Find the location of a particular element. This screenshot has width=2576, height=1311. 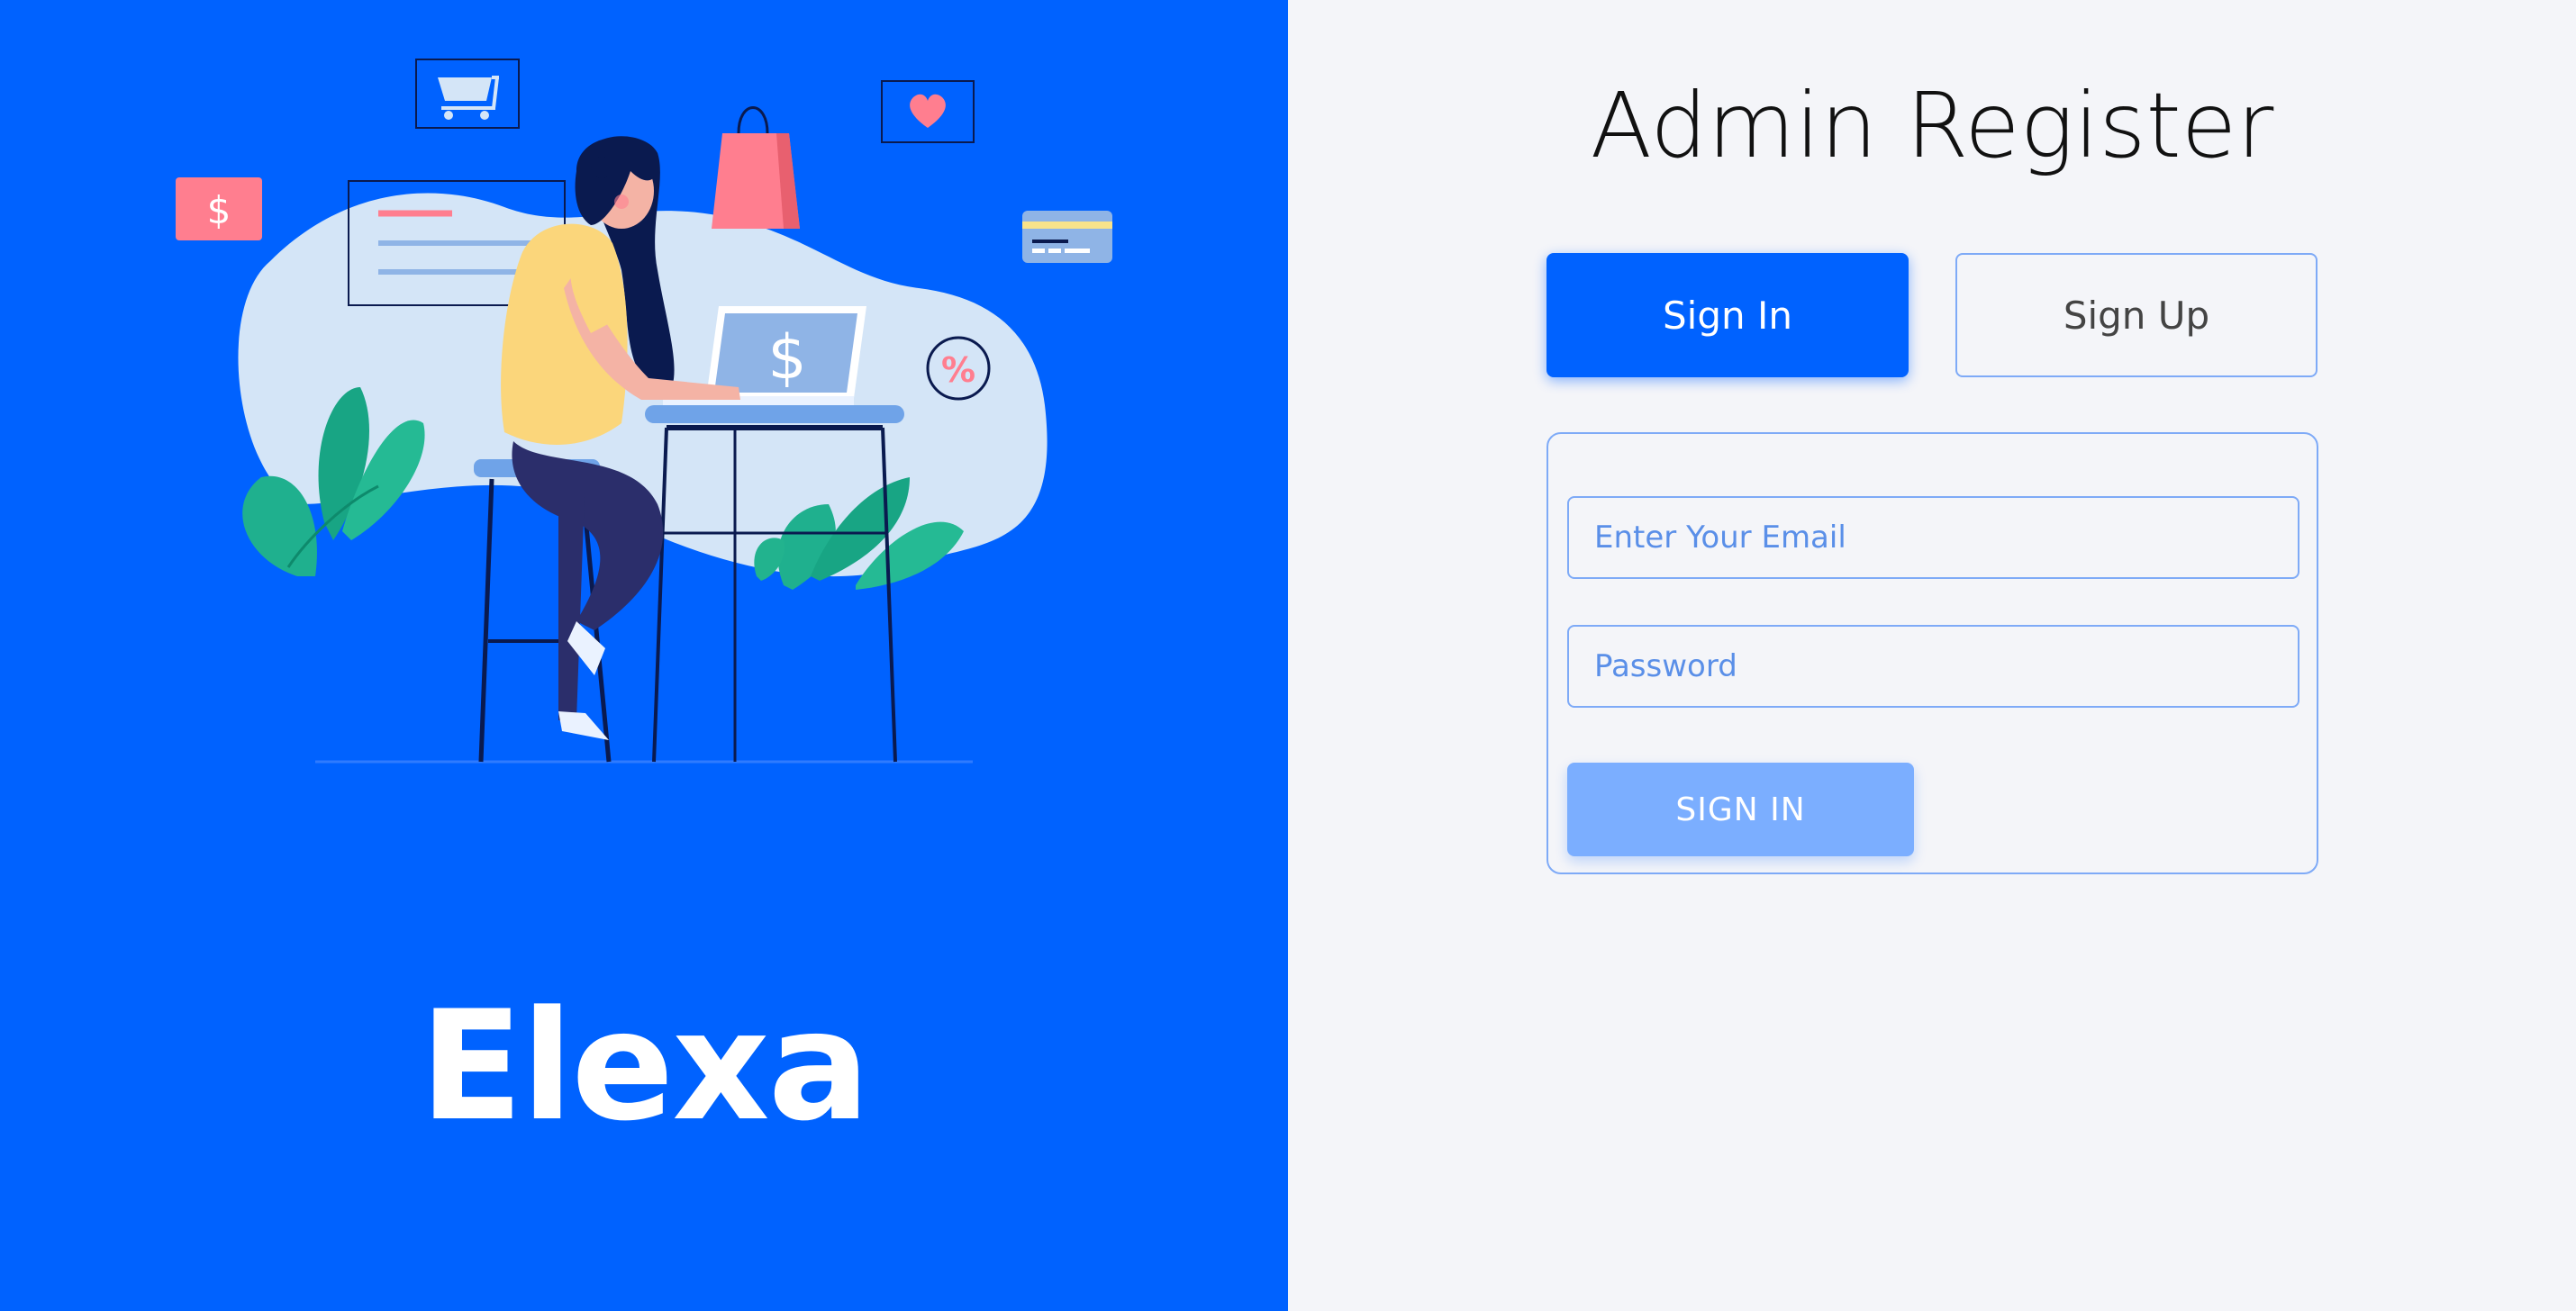

password-field is located at coordinates (1933, 666).